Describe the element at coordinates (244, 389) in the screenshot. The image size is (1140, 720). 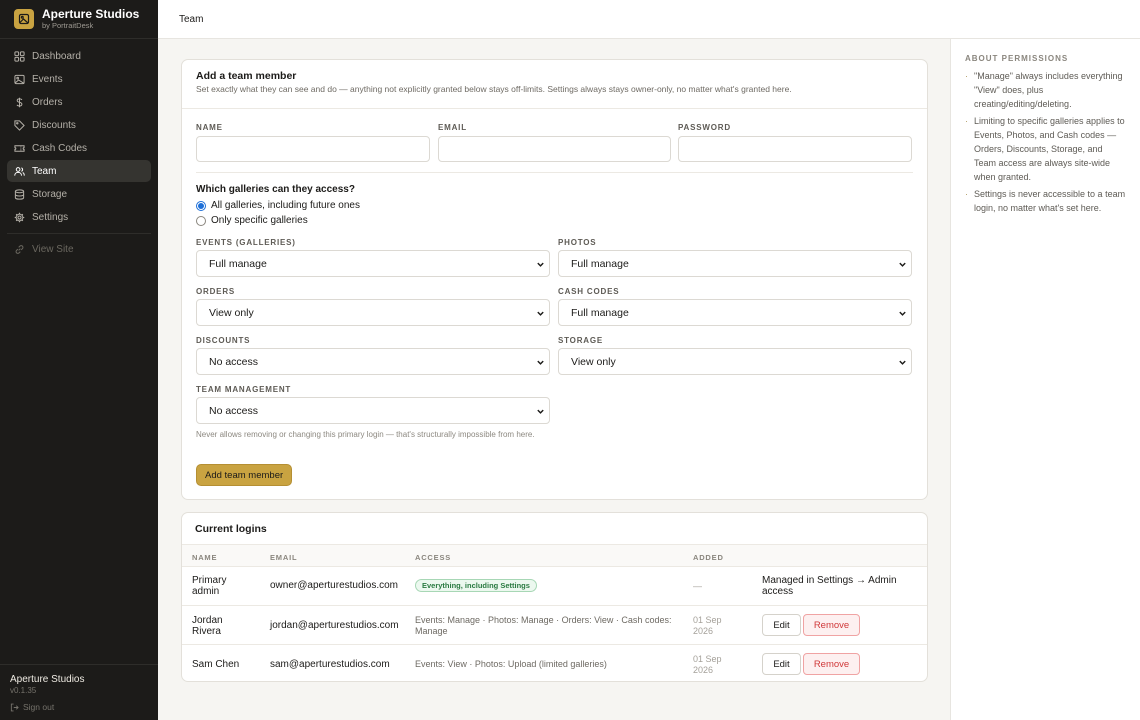
I see `team-management-label: TEAM MANAGEMENT` at that location.